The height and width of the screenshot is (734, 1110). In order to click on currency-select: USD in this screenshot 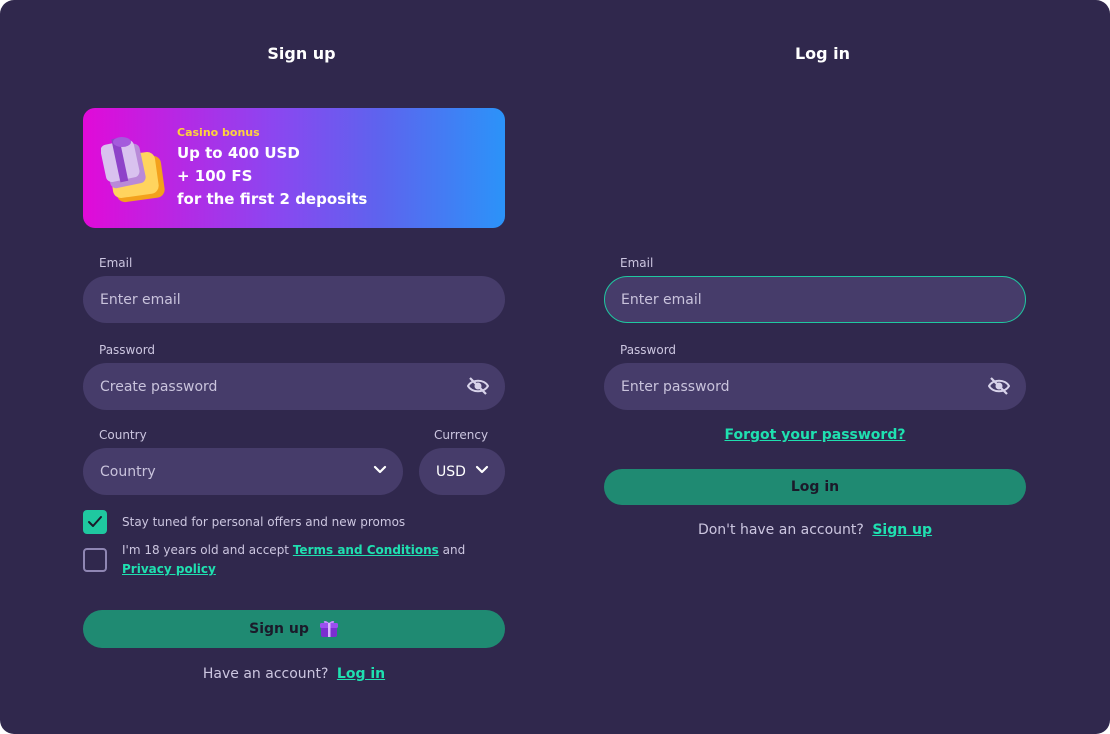, I will do `click(462, 471)`.